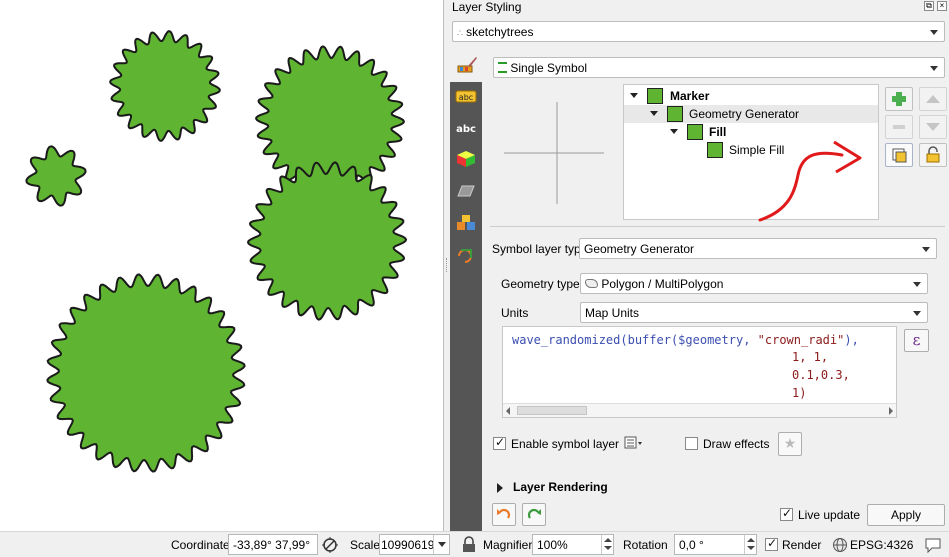 This screenshot has height=557, width=949. I want to click on float-dock-icon: ⧉, so click(929, 6).